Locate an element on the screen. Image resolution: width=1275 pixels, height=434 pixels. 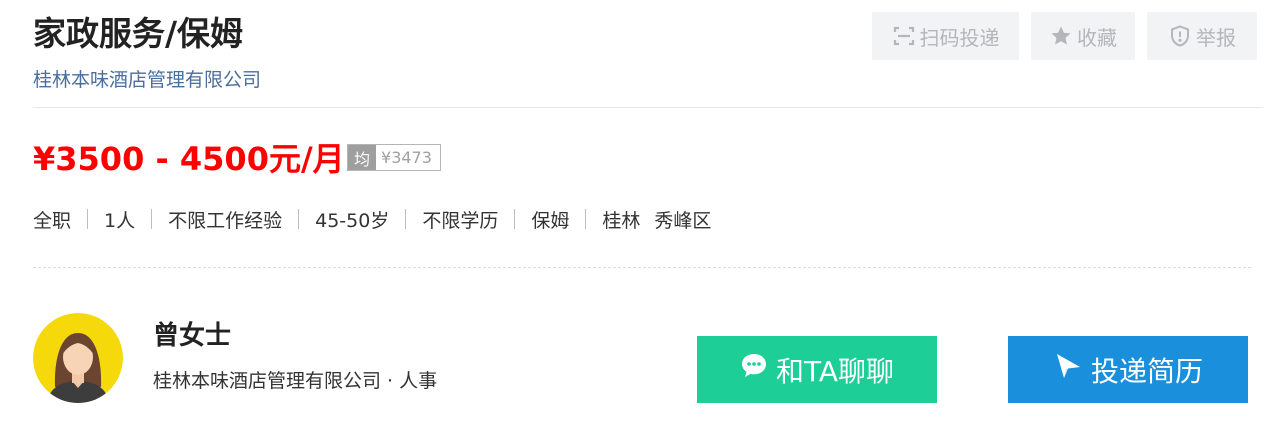
chat-bubble-icon is located at coordinates (754, 369).